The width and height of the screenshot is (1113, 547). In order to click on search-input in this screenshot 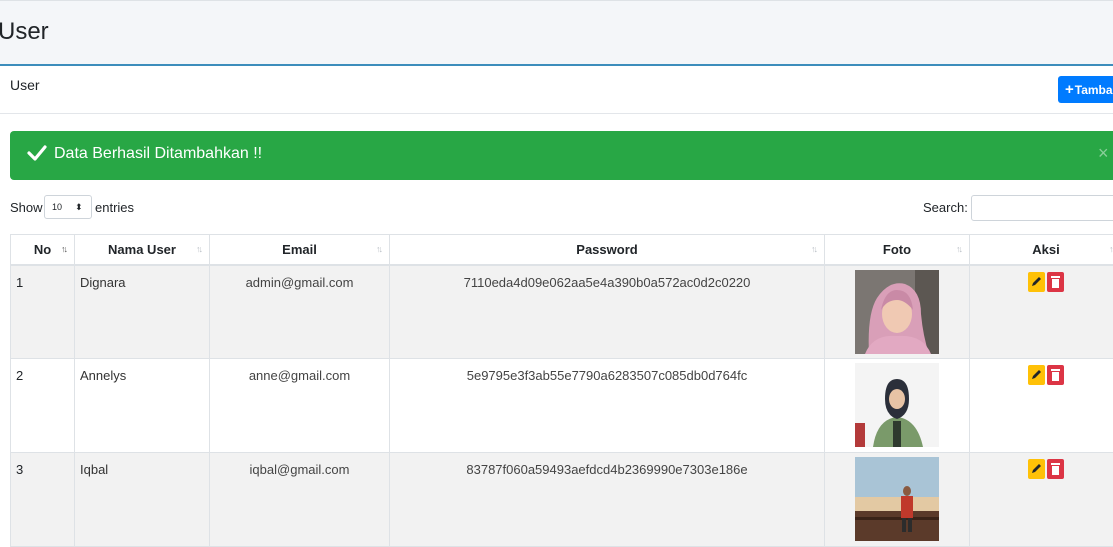, I will do `click(1042, 208)`.